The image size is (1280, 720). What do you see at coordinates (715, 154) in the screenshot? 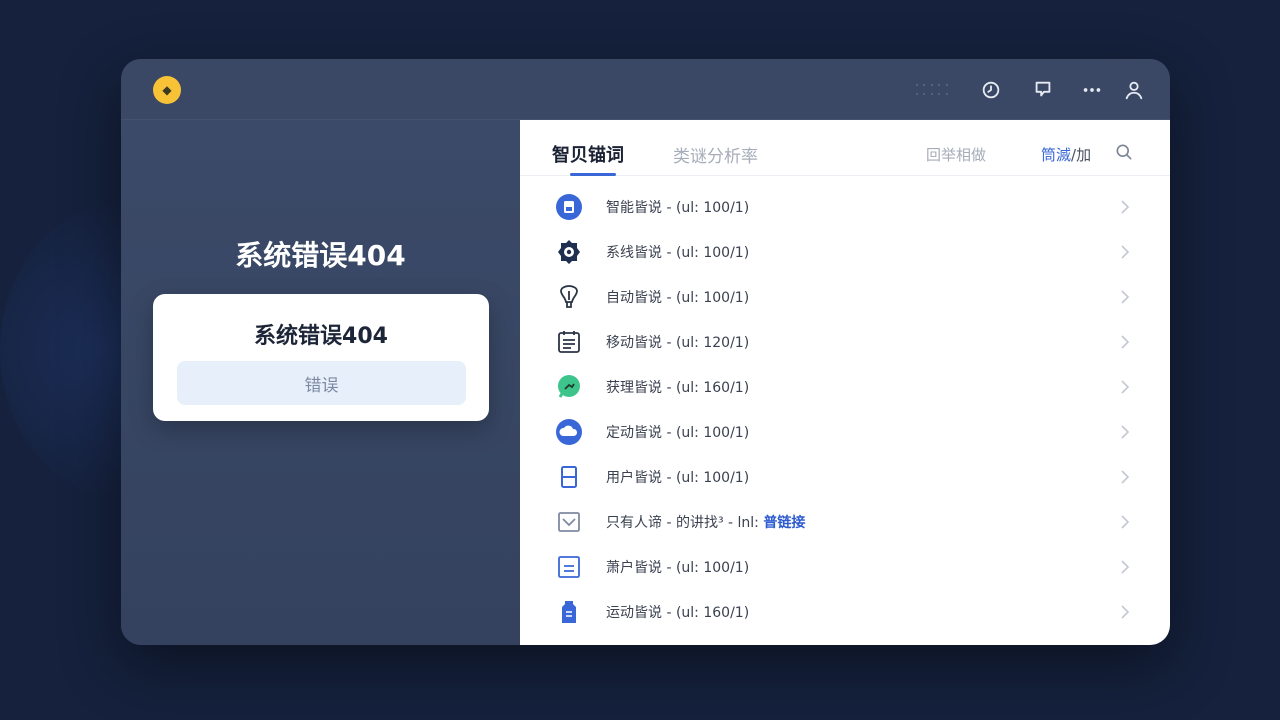
I see `tab-analysis: 类谜分析率` at bounding box center [715, 154].